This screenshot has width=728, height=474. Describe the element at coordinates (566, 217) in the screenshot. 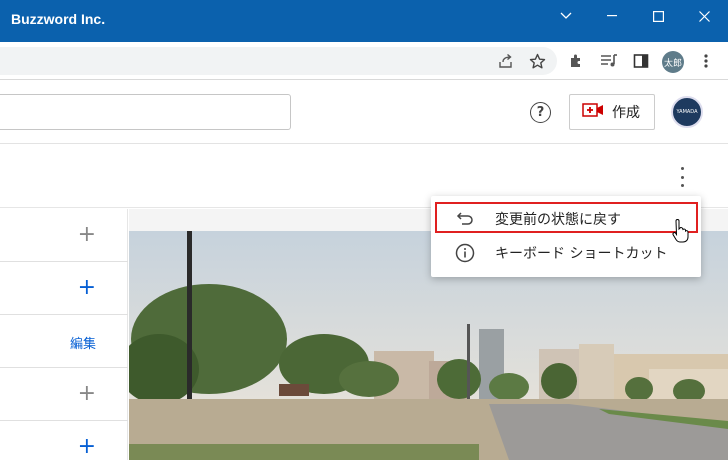

I see `highlight-box` at that location.